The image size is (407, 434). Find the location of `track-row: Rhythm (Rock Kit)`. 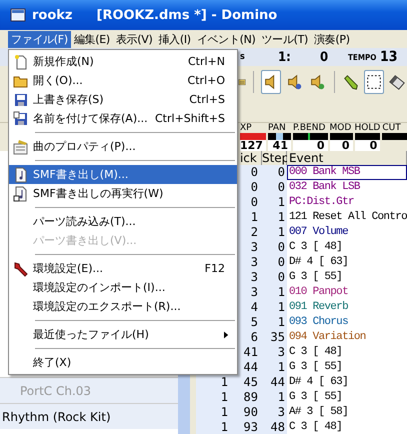

track-row: Rhythm (Rock Kit) is located at coordinates (89, 416).